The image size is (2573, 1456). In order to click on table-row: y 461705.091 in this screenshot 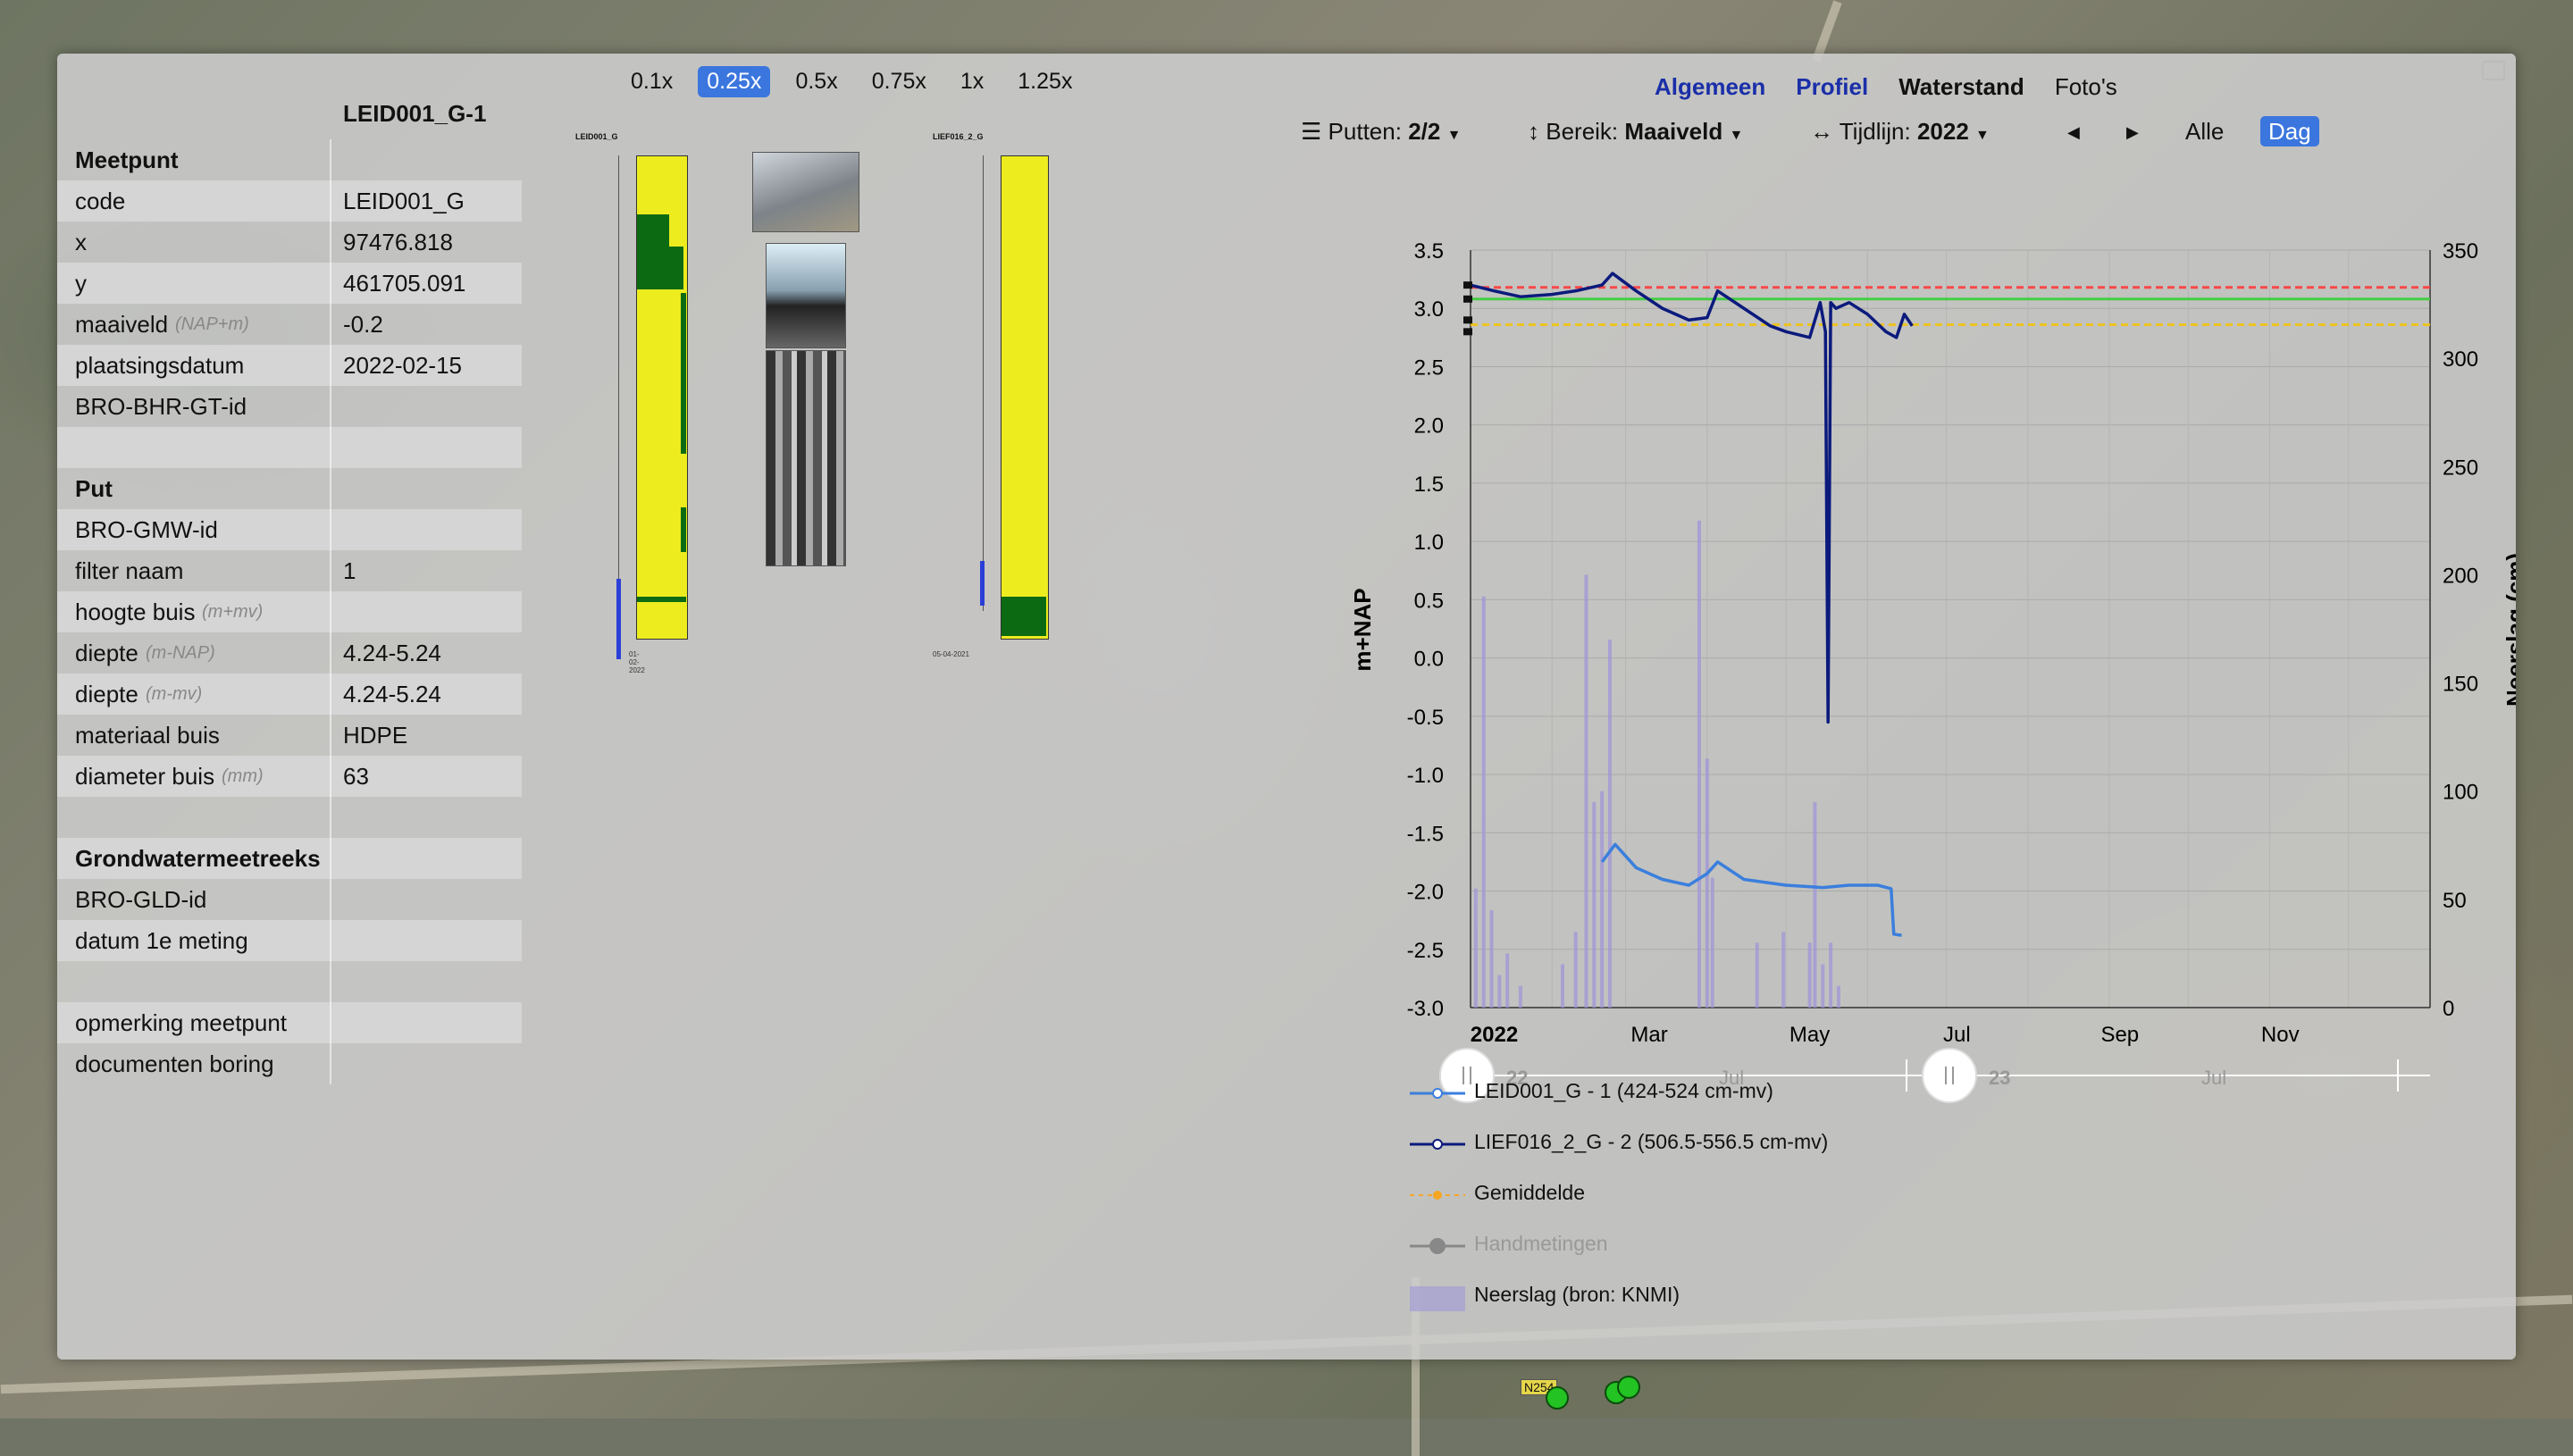, I will do `click(289, 283)`.